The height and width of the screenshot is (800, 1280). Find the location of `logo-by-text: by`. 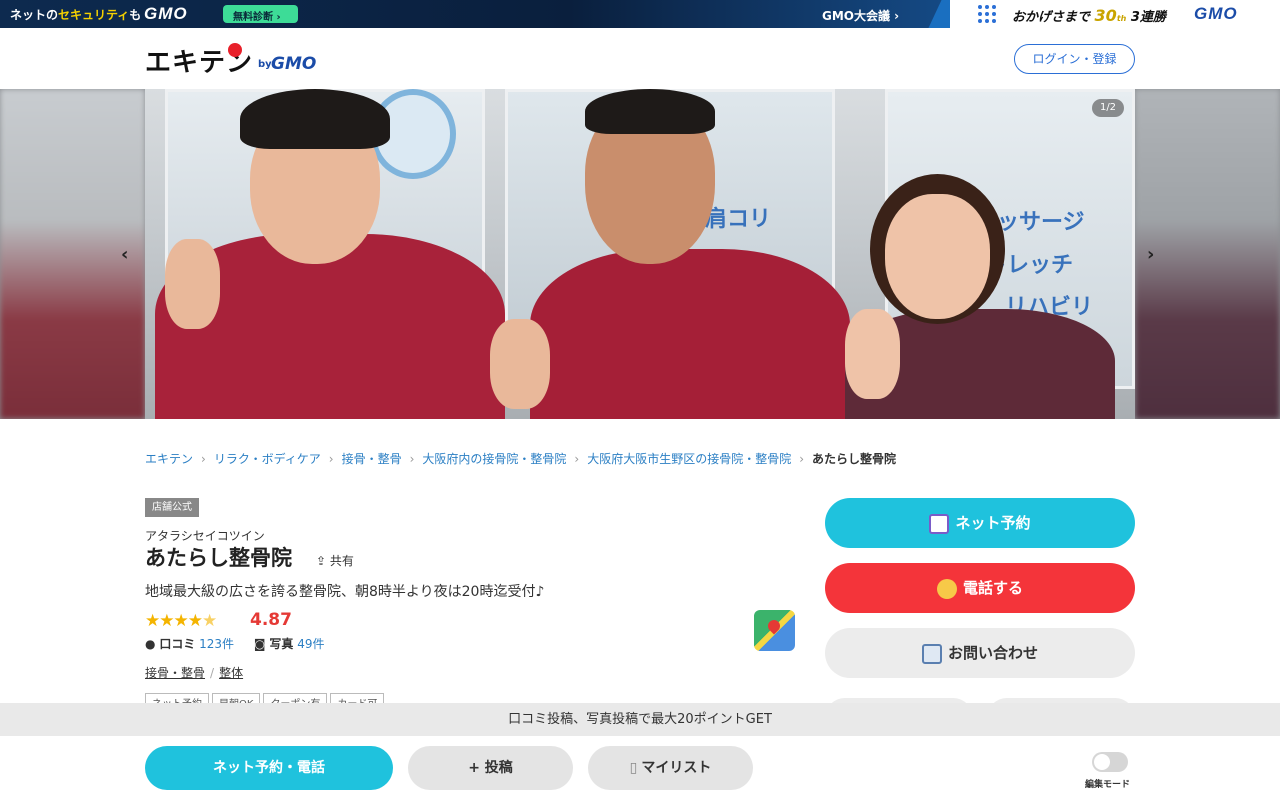

logo-by-text: by is located at coordinates (265, 64).